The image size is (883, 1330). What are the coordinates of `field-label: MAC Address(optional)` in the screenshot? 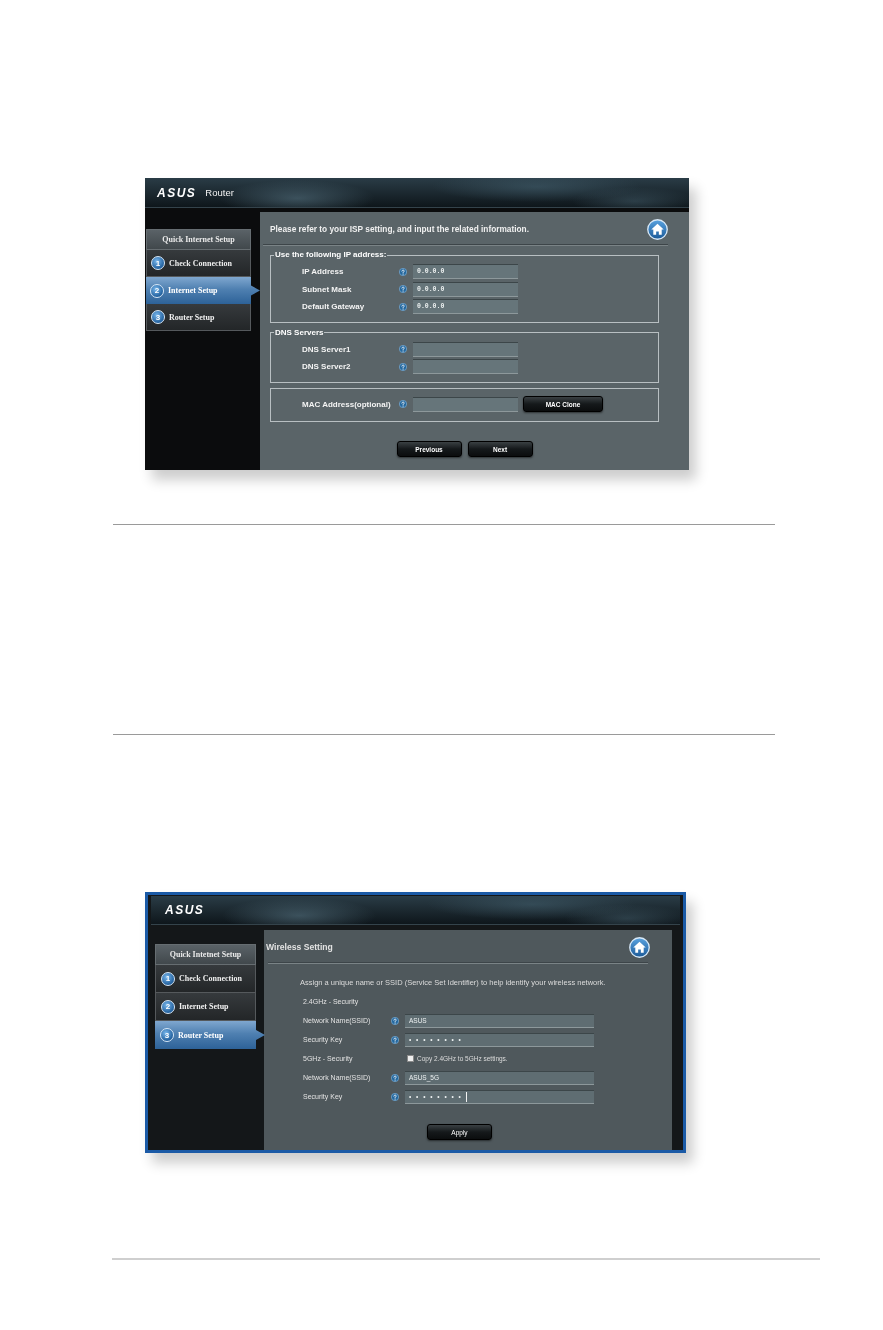 It's located at (347, 404).